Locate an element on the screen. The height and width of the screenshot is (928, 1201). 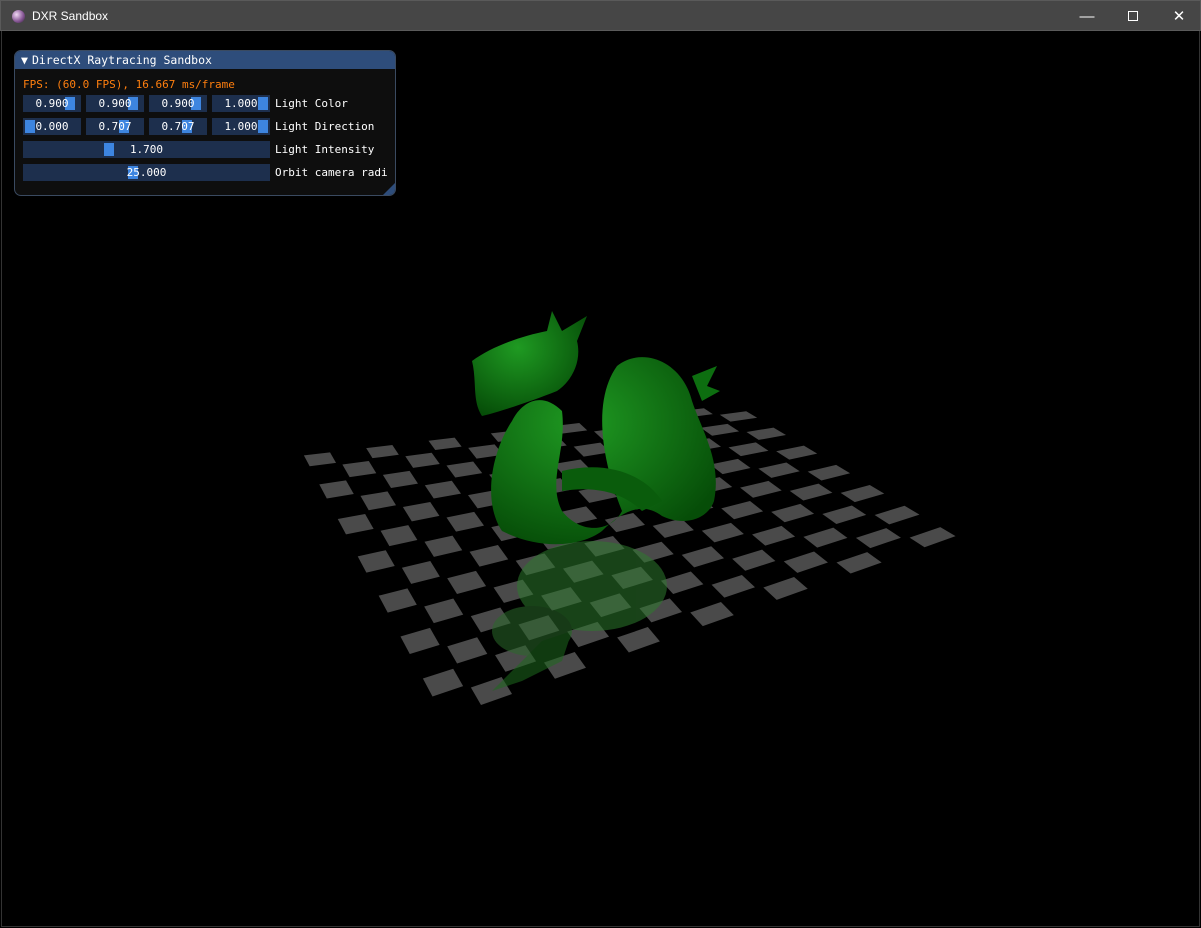
close-icon: ✕ is located at coordinates (1179, 16).